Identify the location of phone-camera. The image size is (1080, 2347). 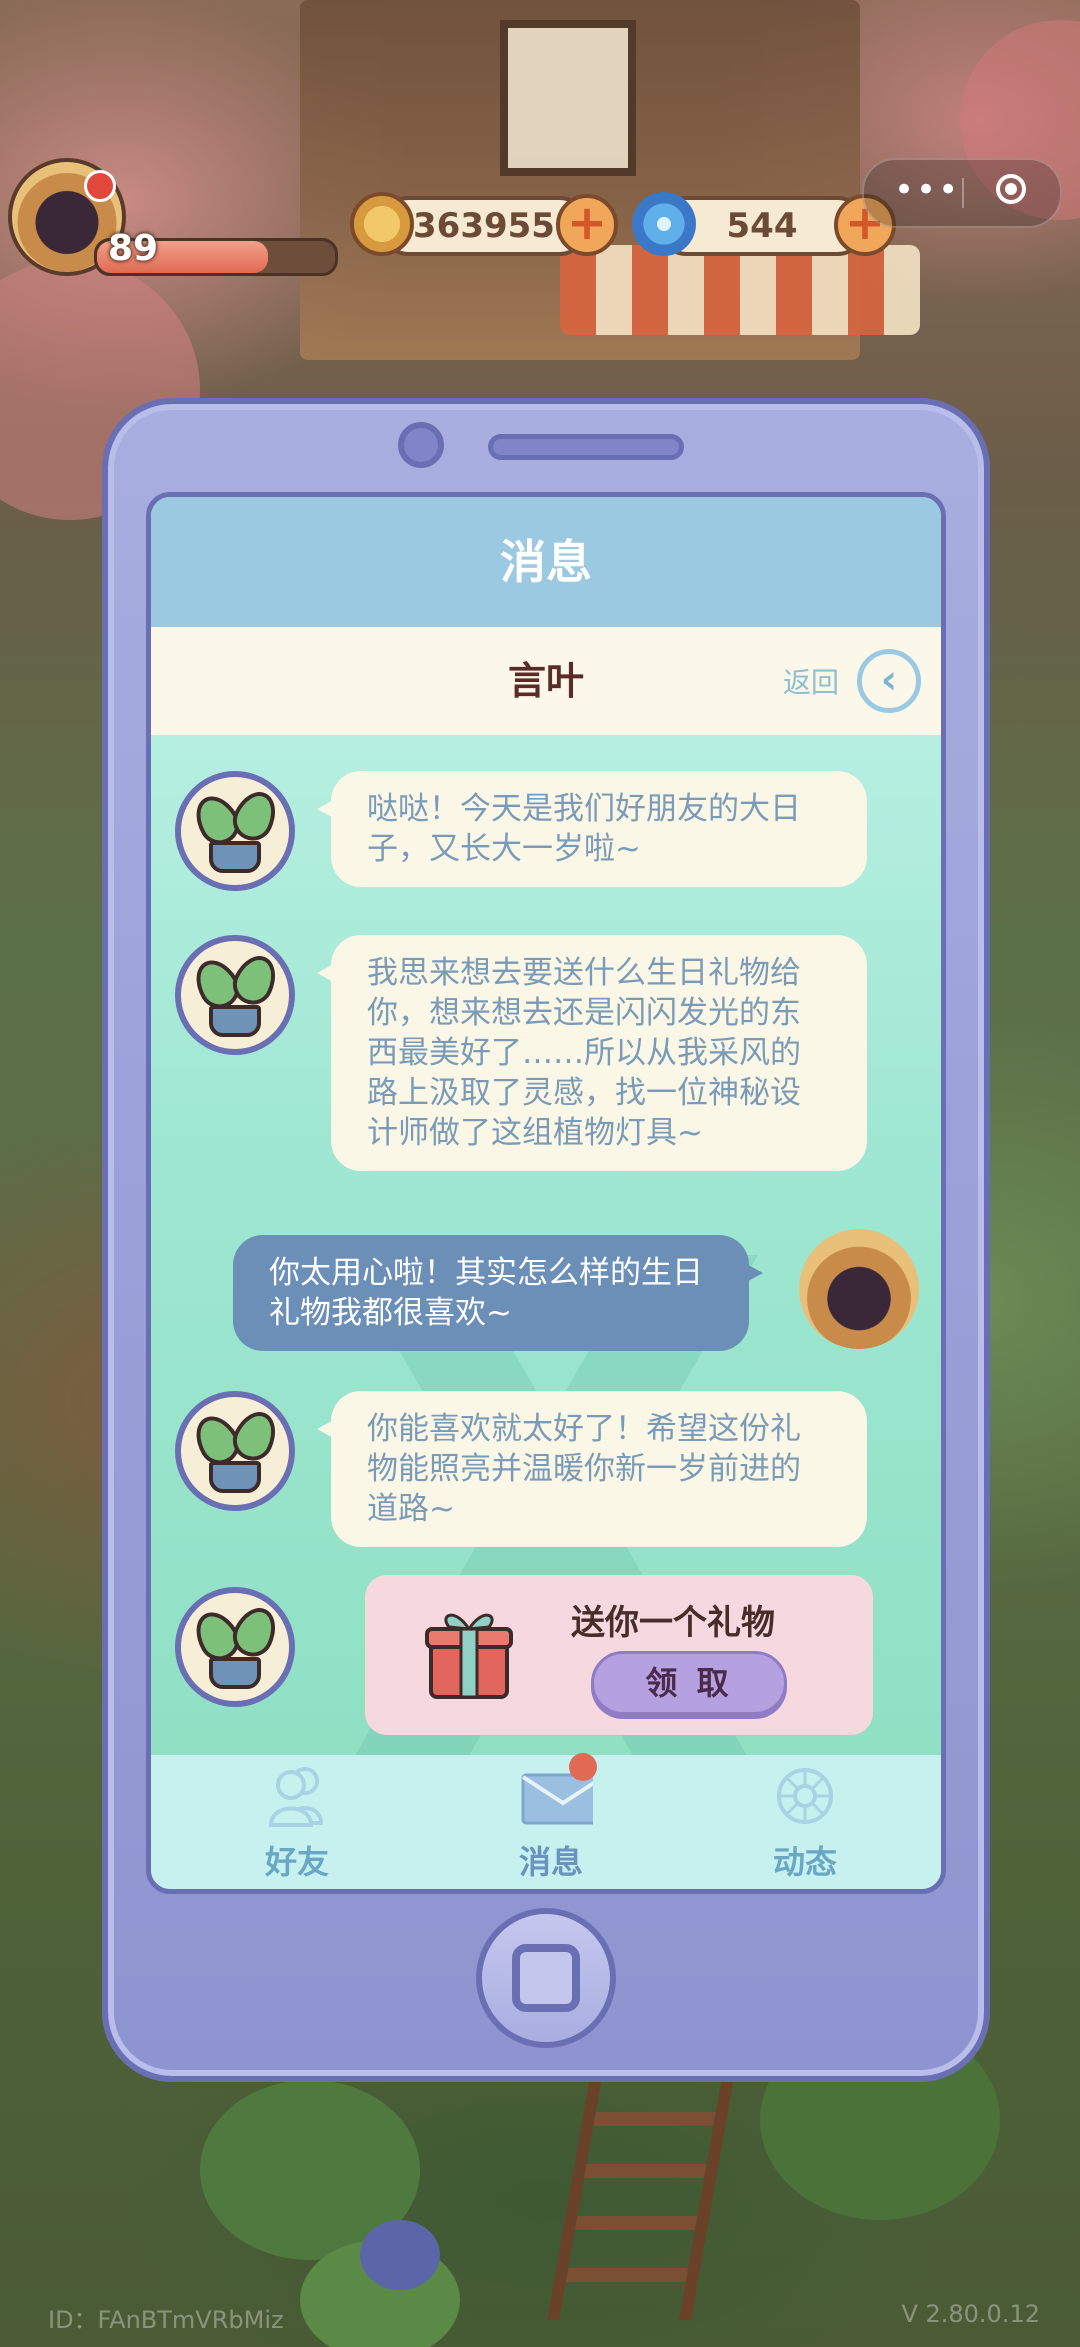
(421, 445).